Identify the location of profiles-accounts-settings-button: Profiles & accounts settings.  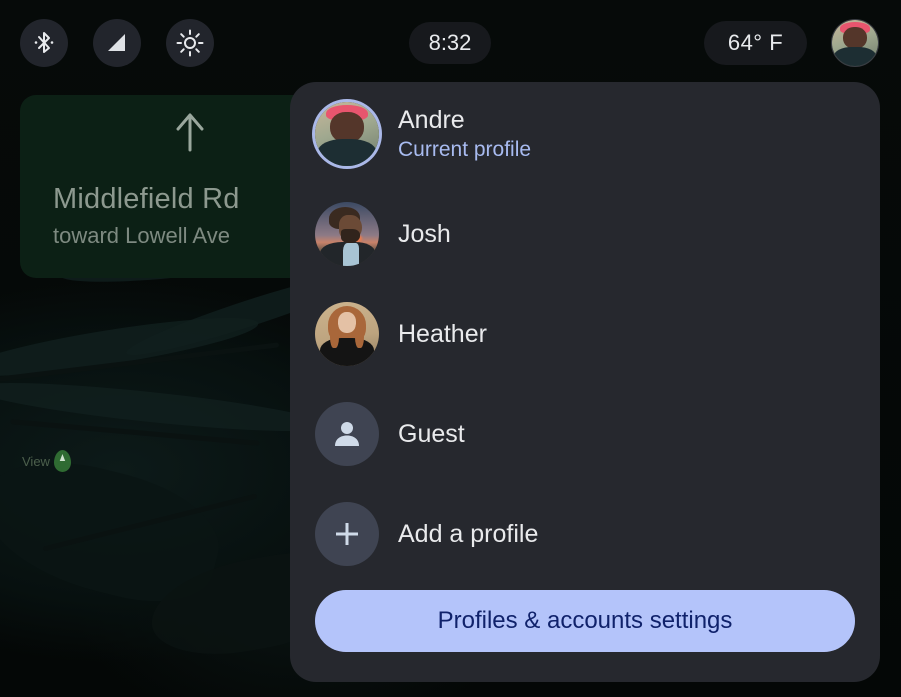
(585, 621).